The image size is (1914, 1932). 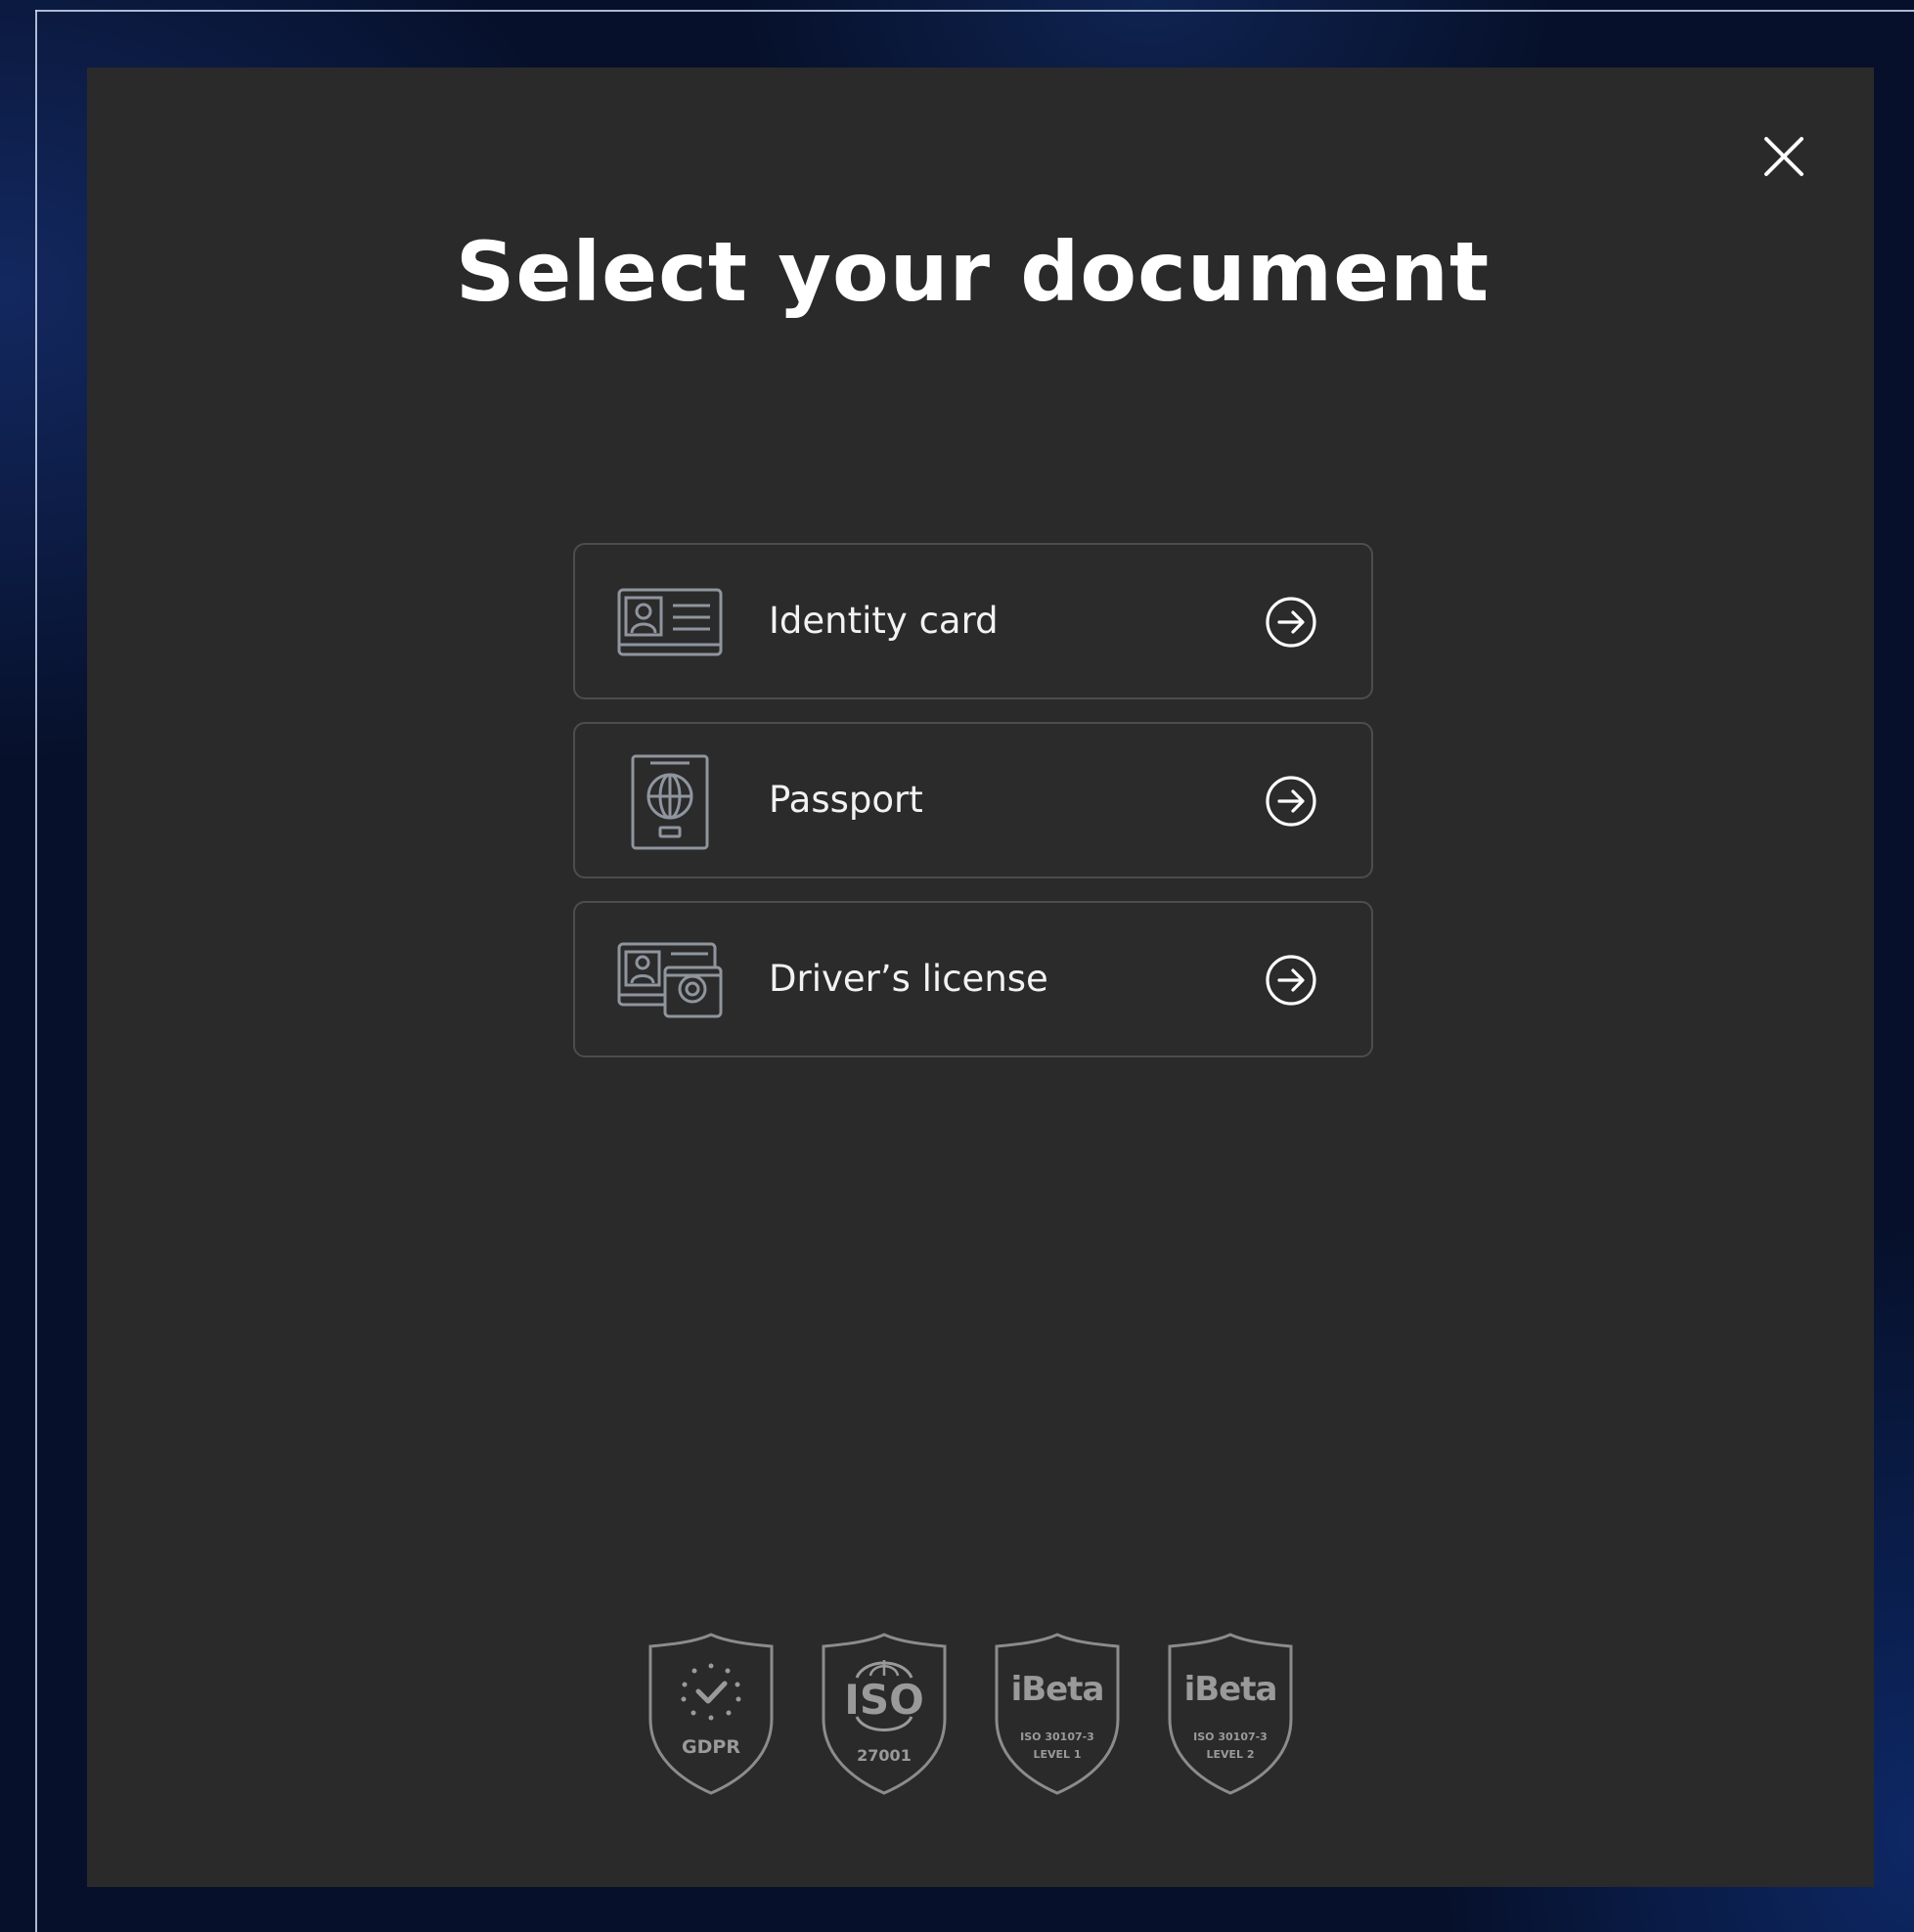 I want to click on drivers-license-icon, so click(x=670, y=981).